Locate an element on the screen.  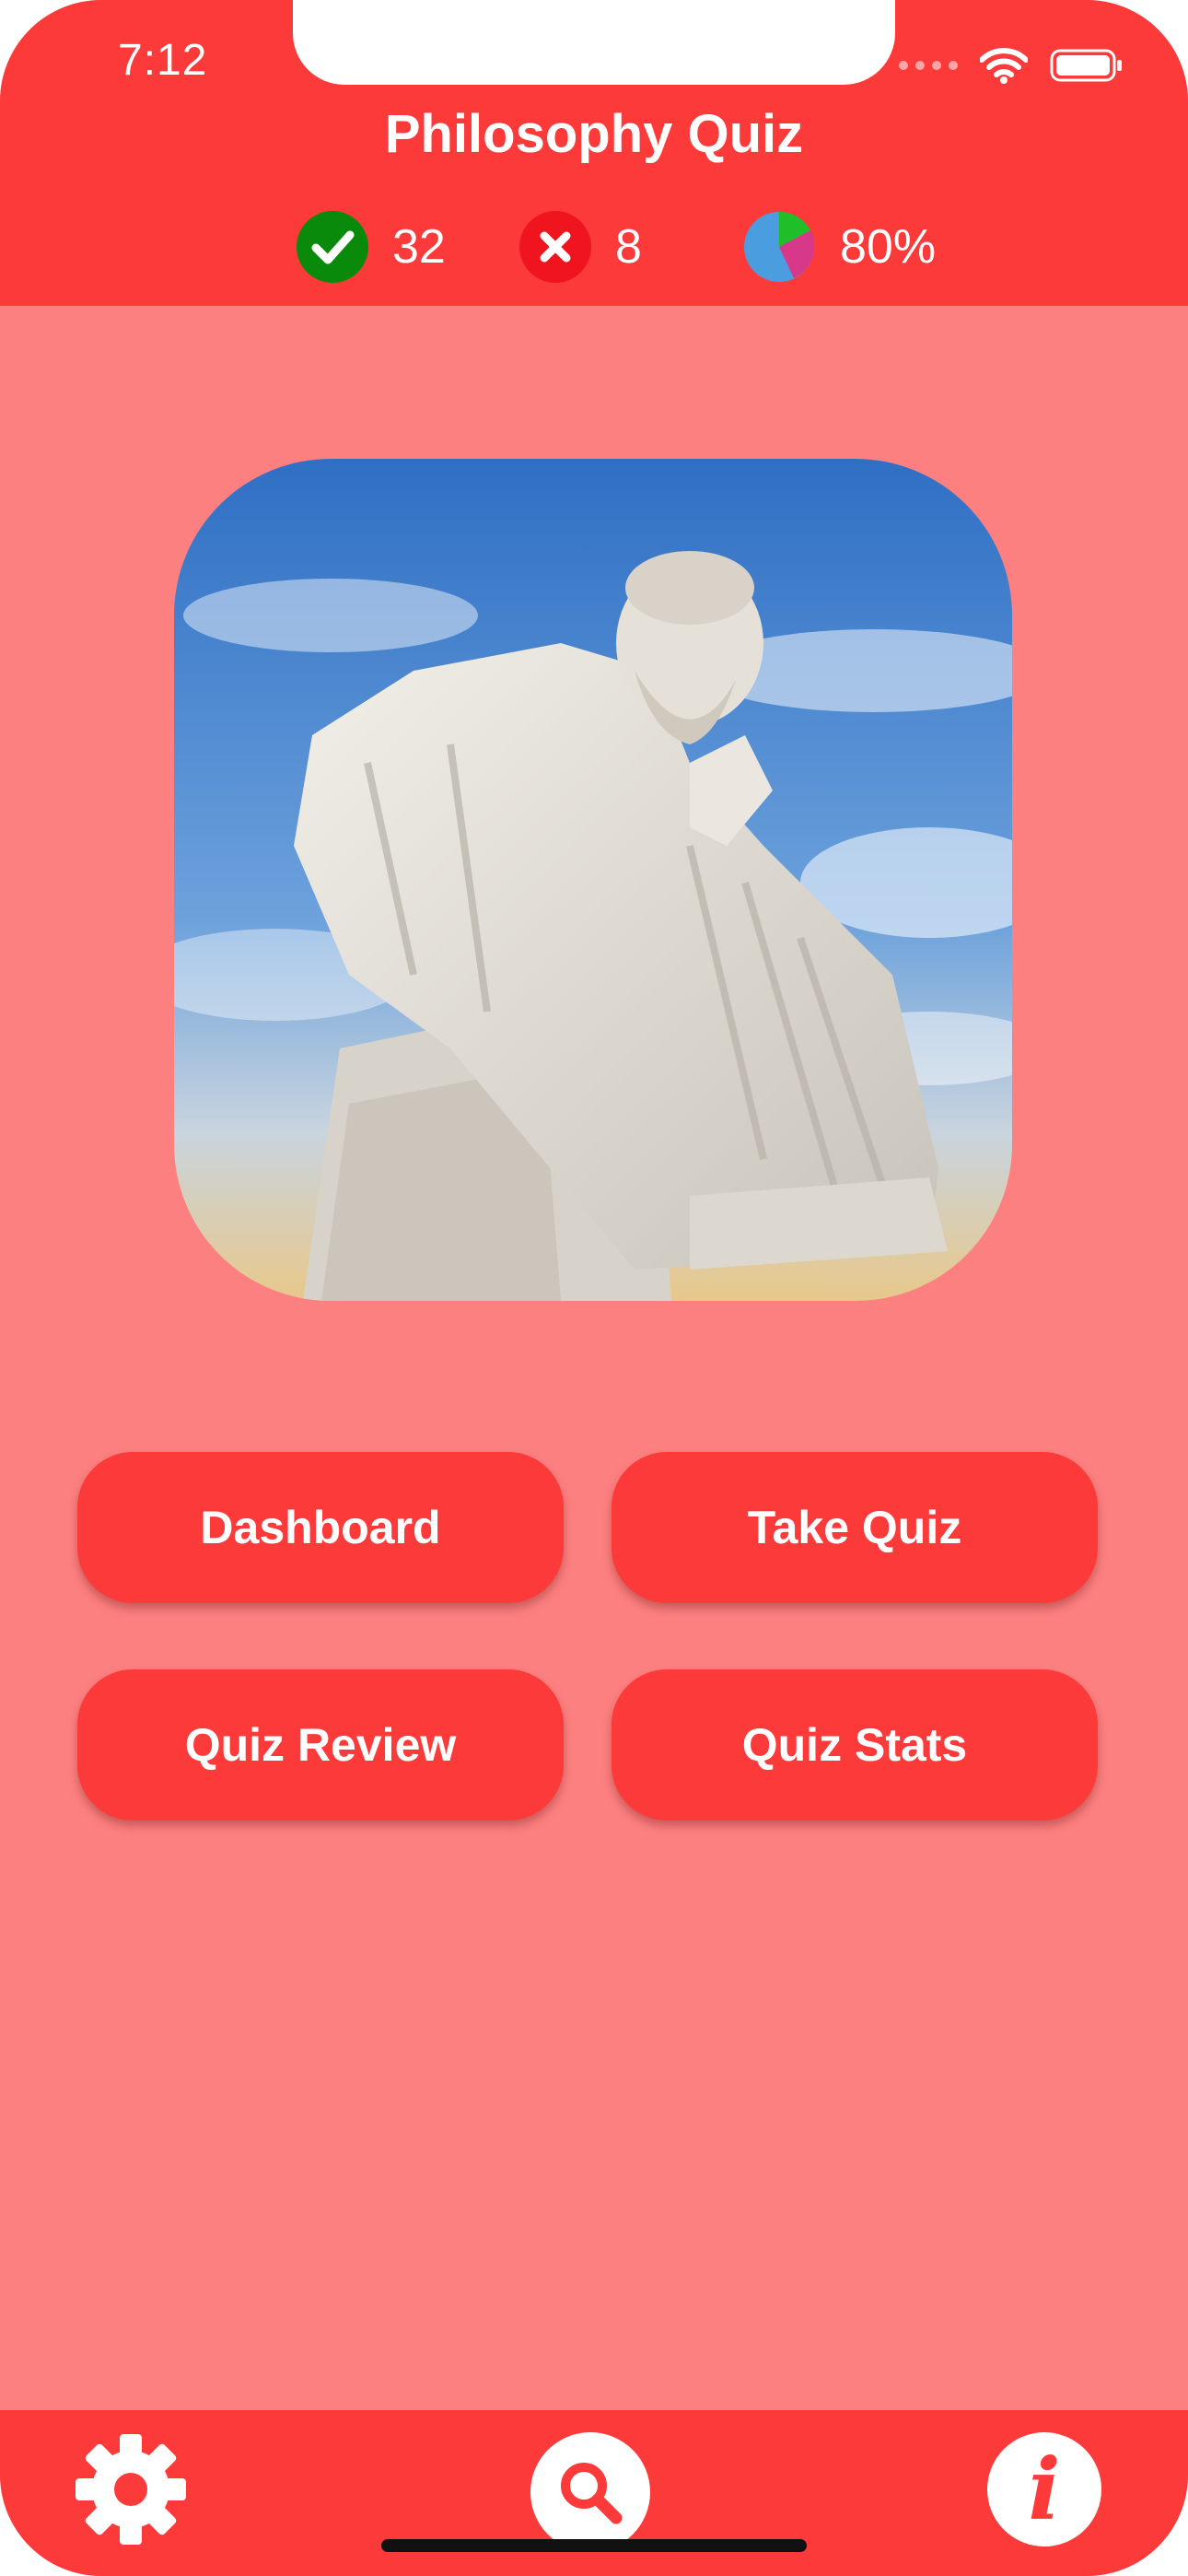
page-title: Philosophy Quiz is located at coordinates (594, 134).